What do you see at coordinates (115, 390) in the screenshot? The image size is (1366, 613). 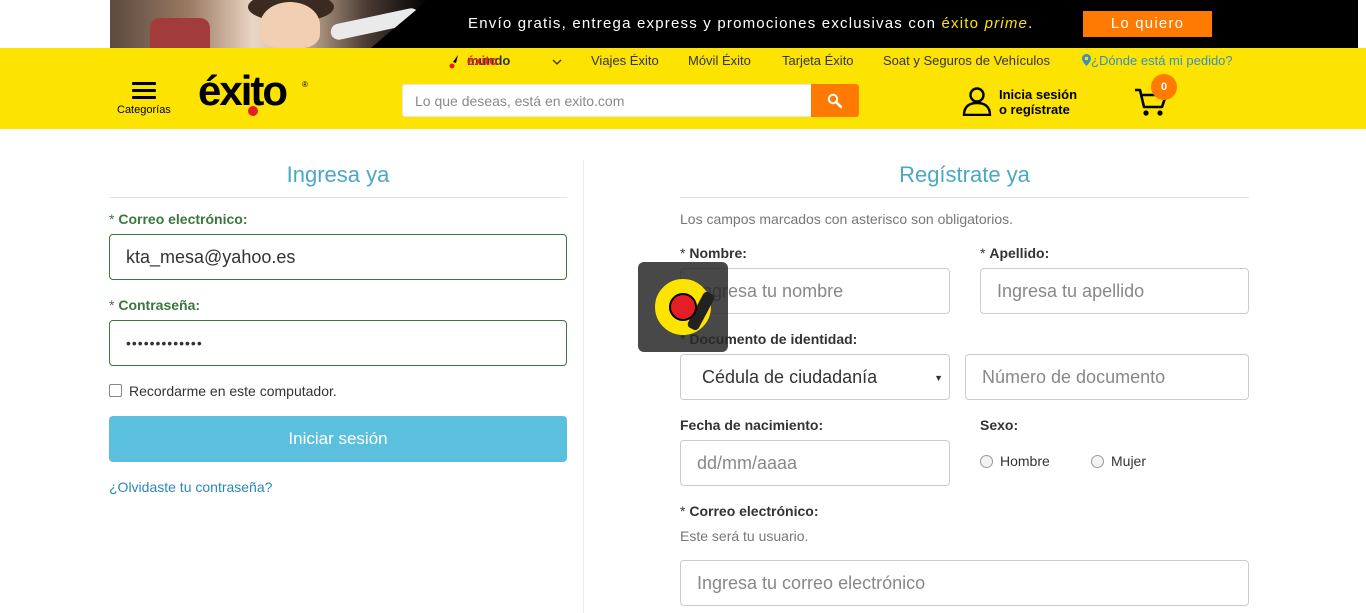 I see `remember-me-checkbox` at bounding box center [115, 390].